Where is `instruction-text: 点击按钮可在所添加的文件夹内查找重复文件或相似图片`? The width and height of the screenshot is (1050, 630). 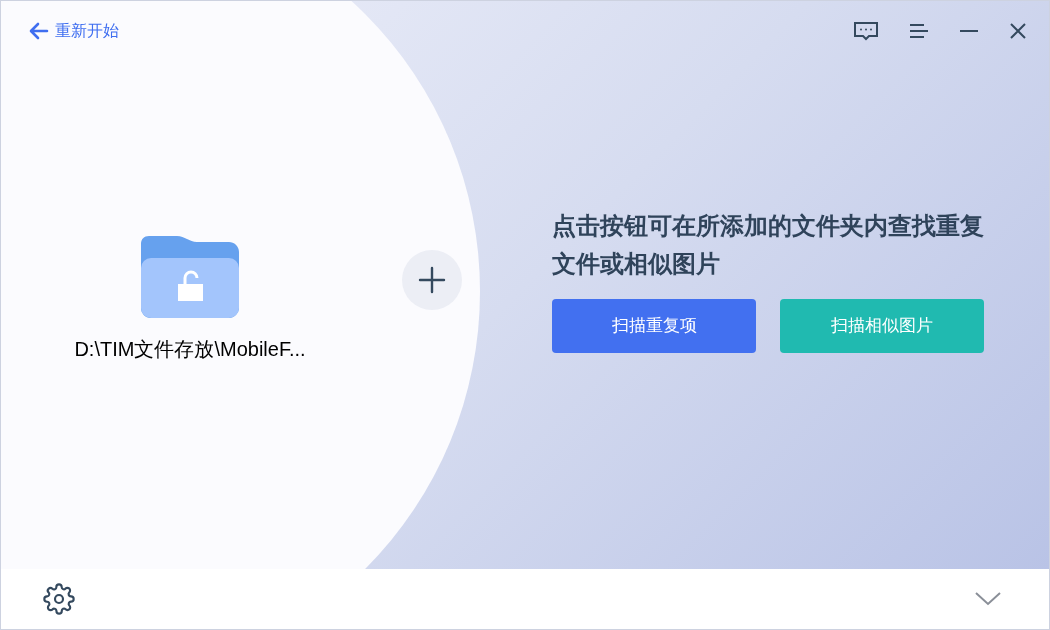
instruction-text: 点击按钮可在所添加的文件夹内查找重复文件或相似图片 is located at coordinates (768, 245).